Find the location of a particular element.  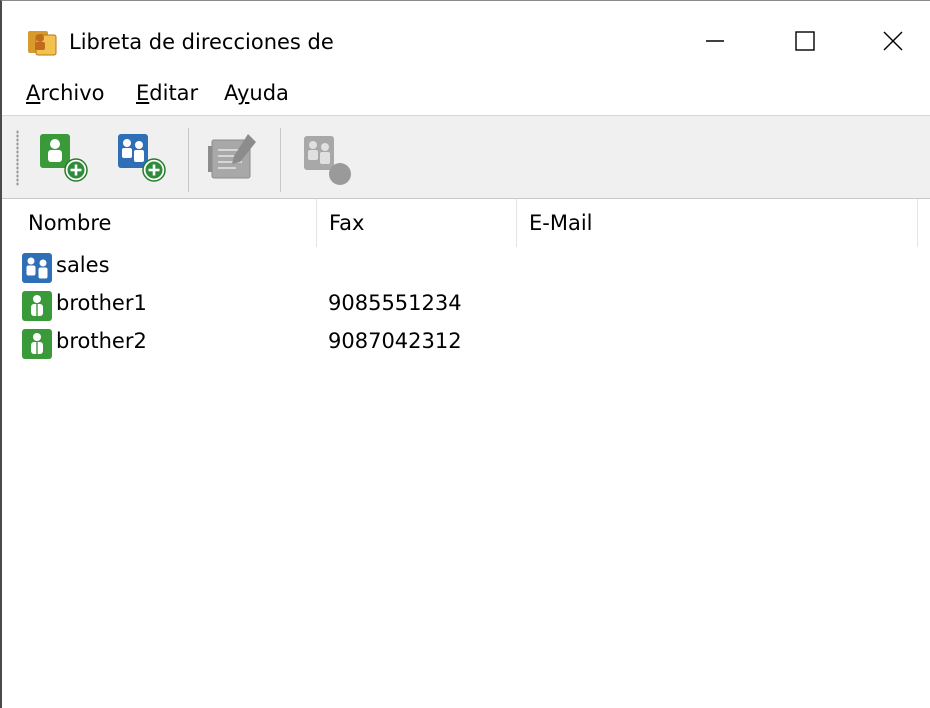

menu-ayuda-prefix: A is located at coordinates (230, 93).